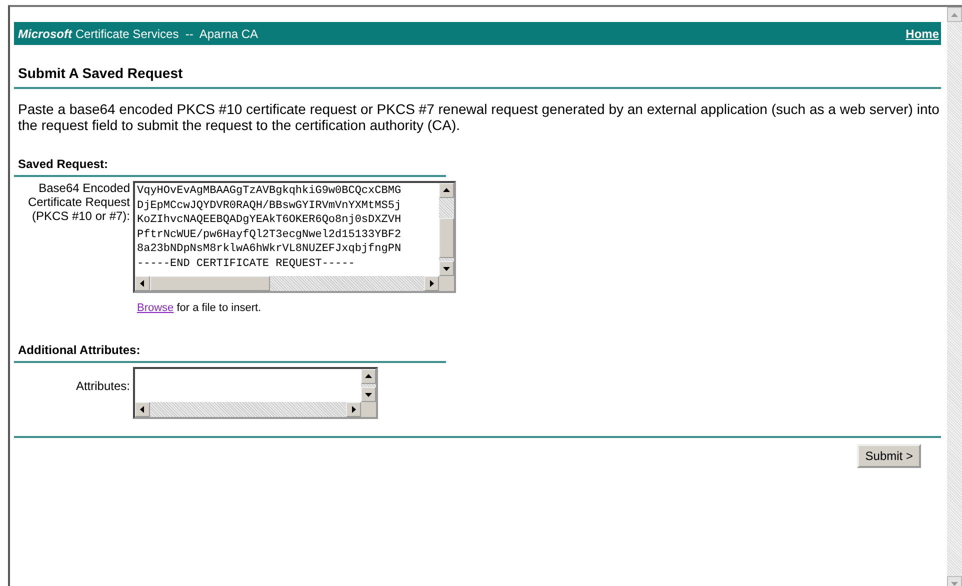 Image resolution: width=962 pixels, height=586 pixels. What do you see at coordinates (269, 220) in the screenshot?
I see `textarea-line: KoZIhvcNAQEEBQADgYEAkT6OKER6Qo8nj0sDXZVH` at bounding box center [269, 220].